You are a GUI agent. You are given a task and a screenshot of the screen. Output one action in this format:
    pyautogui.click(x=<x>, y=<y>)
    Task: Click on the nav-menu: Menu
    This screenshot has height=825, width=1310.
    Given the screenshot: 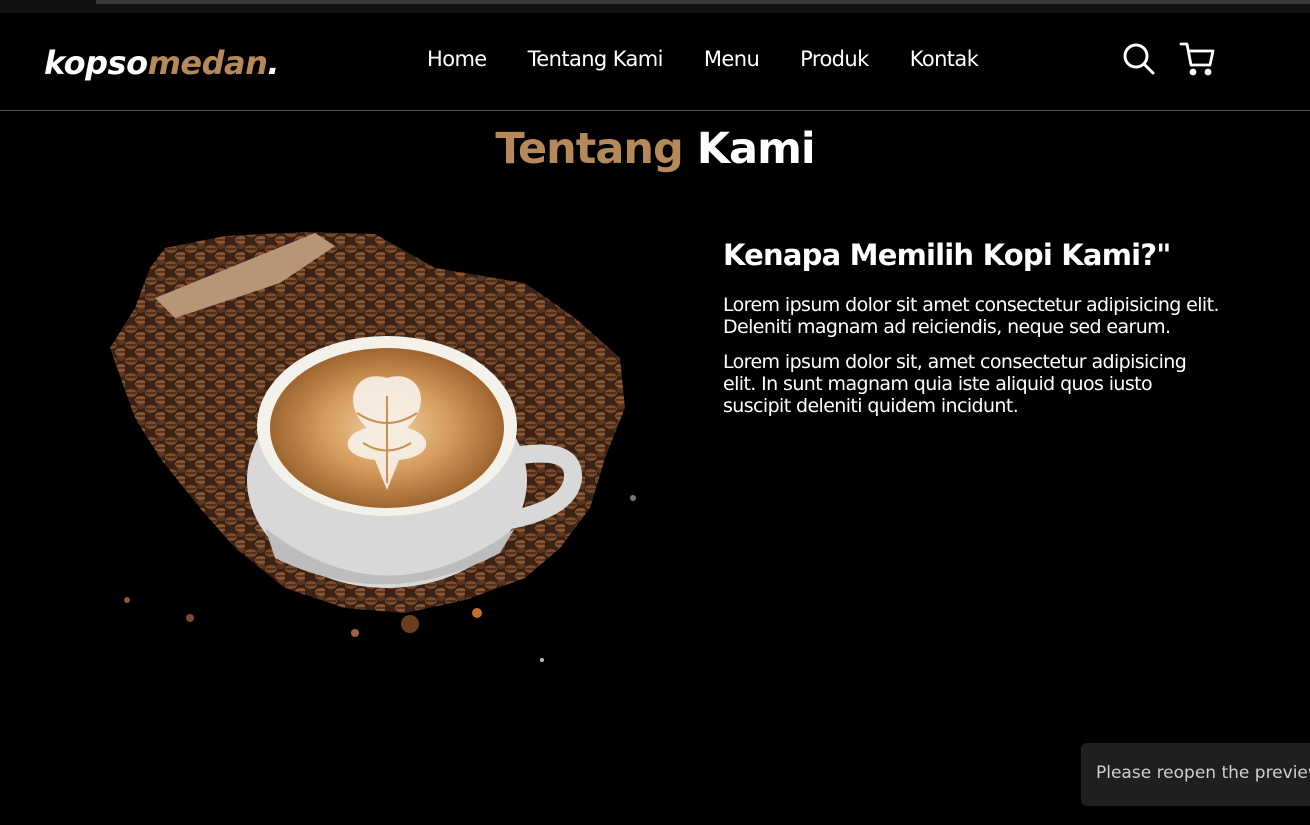 What is the action you would take?
    pyautogui.click(x=732, y=59)
    